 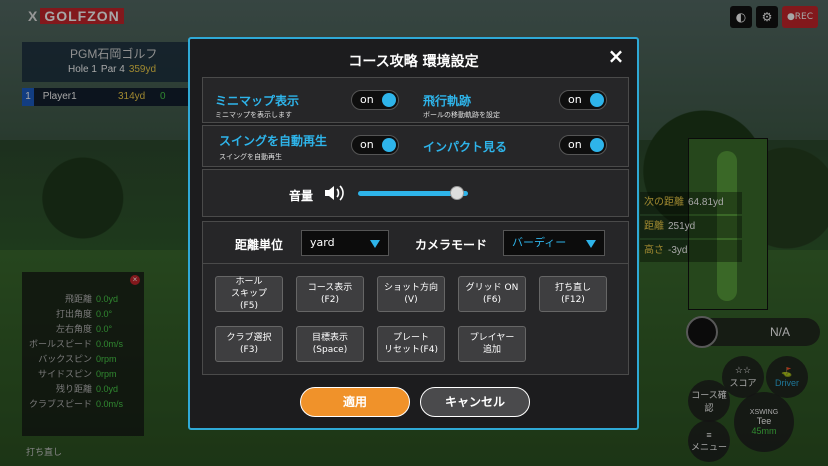 What do you see at coordinates (330, 294) in the screenshot?
I see `course-view-button: コース表示 (F2)` at bounding box center [330, 294].